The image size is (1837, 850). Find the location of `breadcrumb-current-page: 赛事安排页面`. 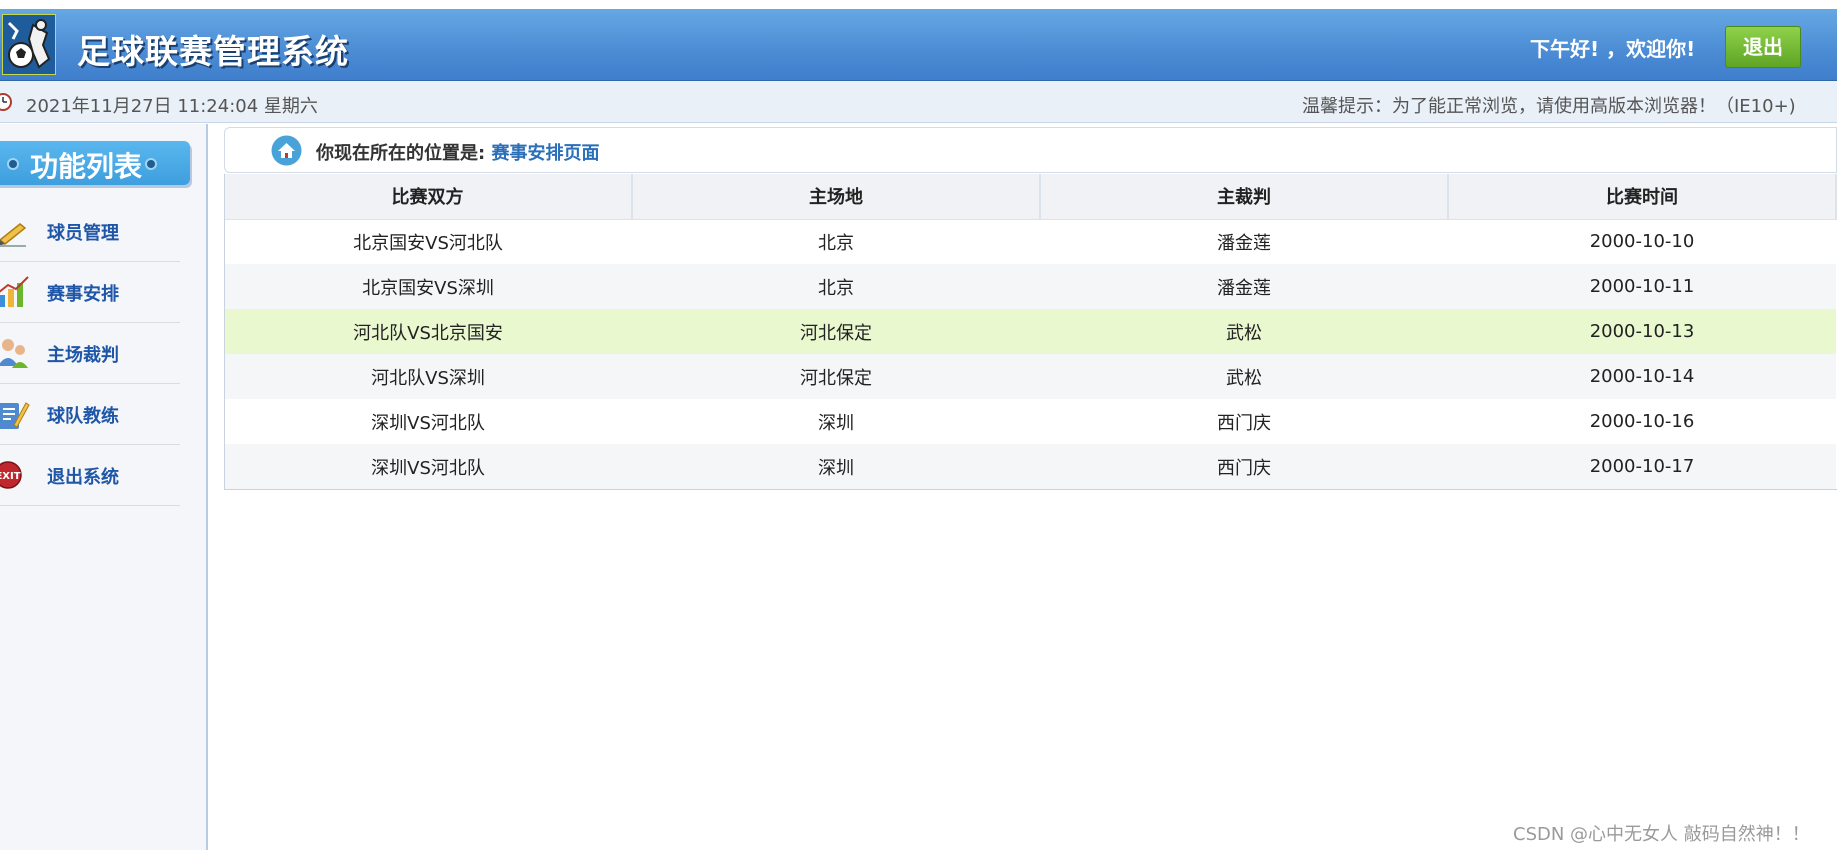

breadcrumb-current-page: 赛事安排页面 is located at coordinates (545, 153).